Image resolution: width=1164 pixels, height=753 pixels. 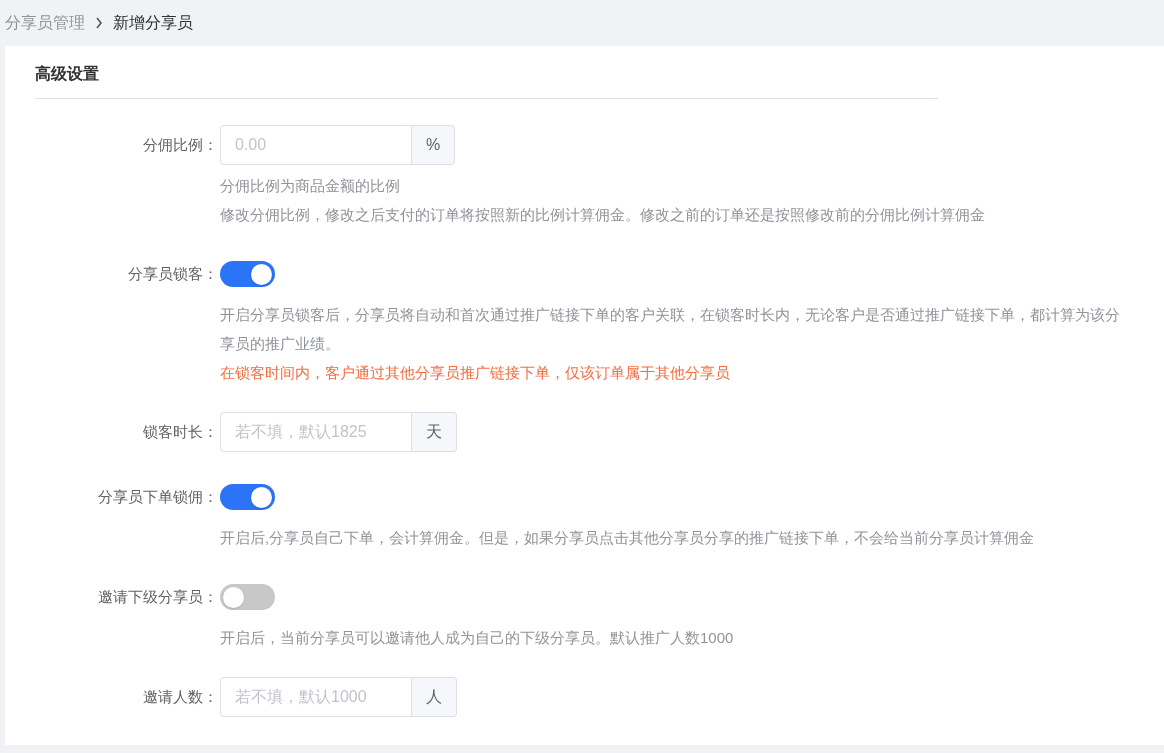 What do you see at coordinates (45, 23) in the screenshot?
I see `breadcrumb-item: 分享员管理` at bounding box center [45, 23].